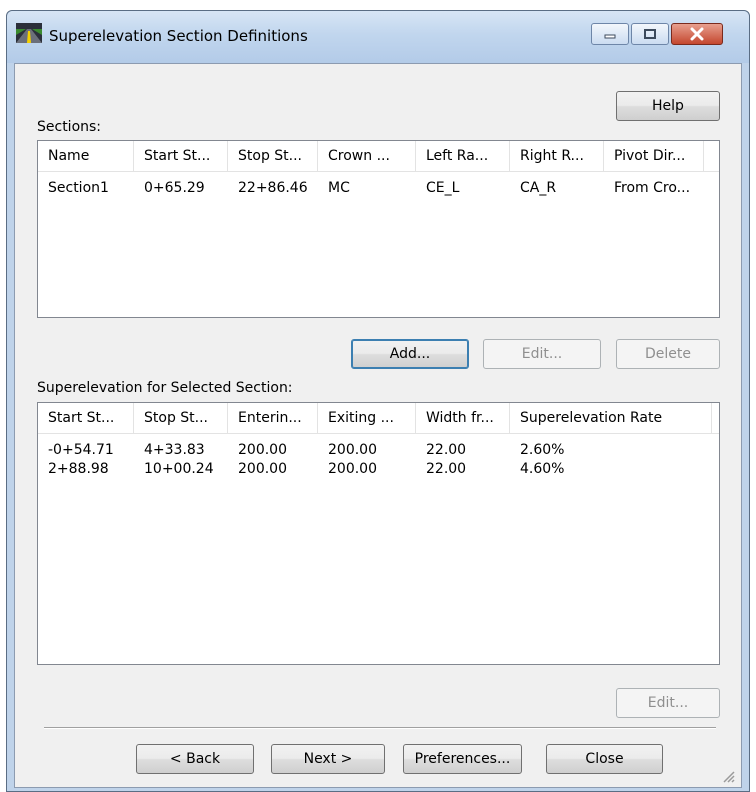 This screenshot has height=792, width=756. What do you see at coordinates (178, 36) in the screenshot?
I see `window-title: Superelevation Section Definitions` at bounding box center [178, 36].